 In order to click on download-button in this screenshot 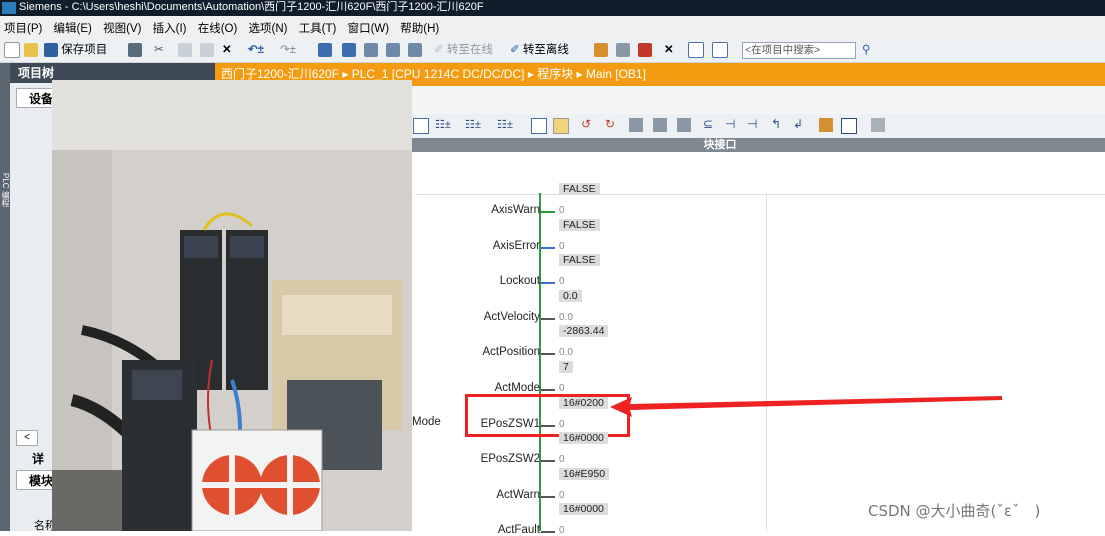, I will do `click(349, 50)`.